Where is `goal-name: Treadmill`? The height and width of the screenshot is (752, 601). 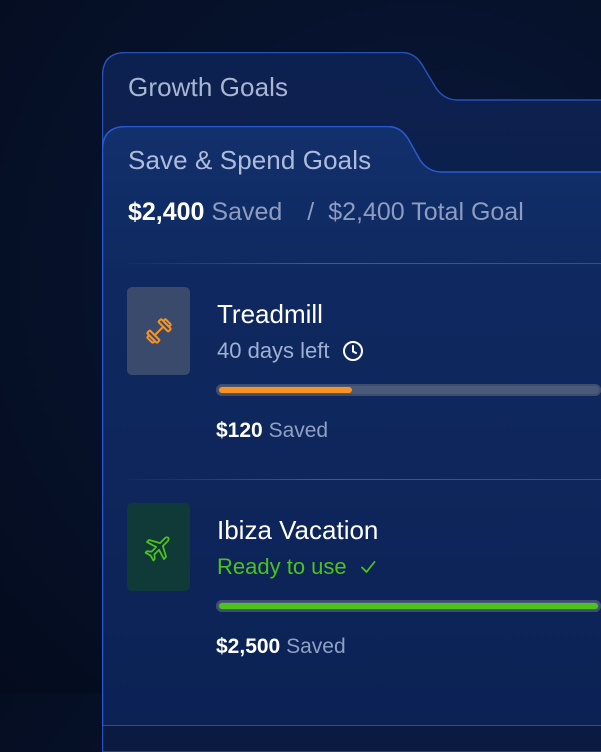
goal-name: Treadmill is located at coordinates (270, 314).